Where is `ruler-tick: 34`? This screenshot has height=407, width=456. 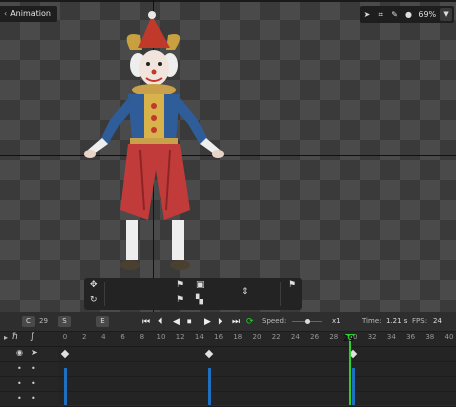
ruler-tick: 34 is located at coordinates (391, 337).